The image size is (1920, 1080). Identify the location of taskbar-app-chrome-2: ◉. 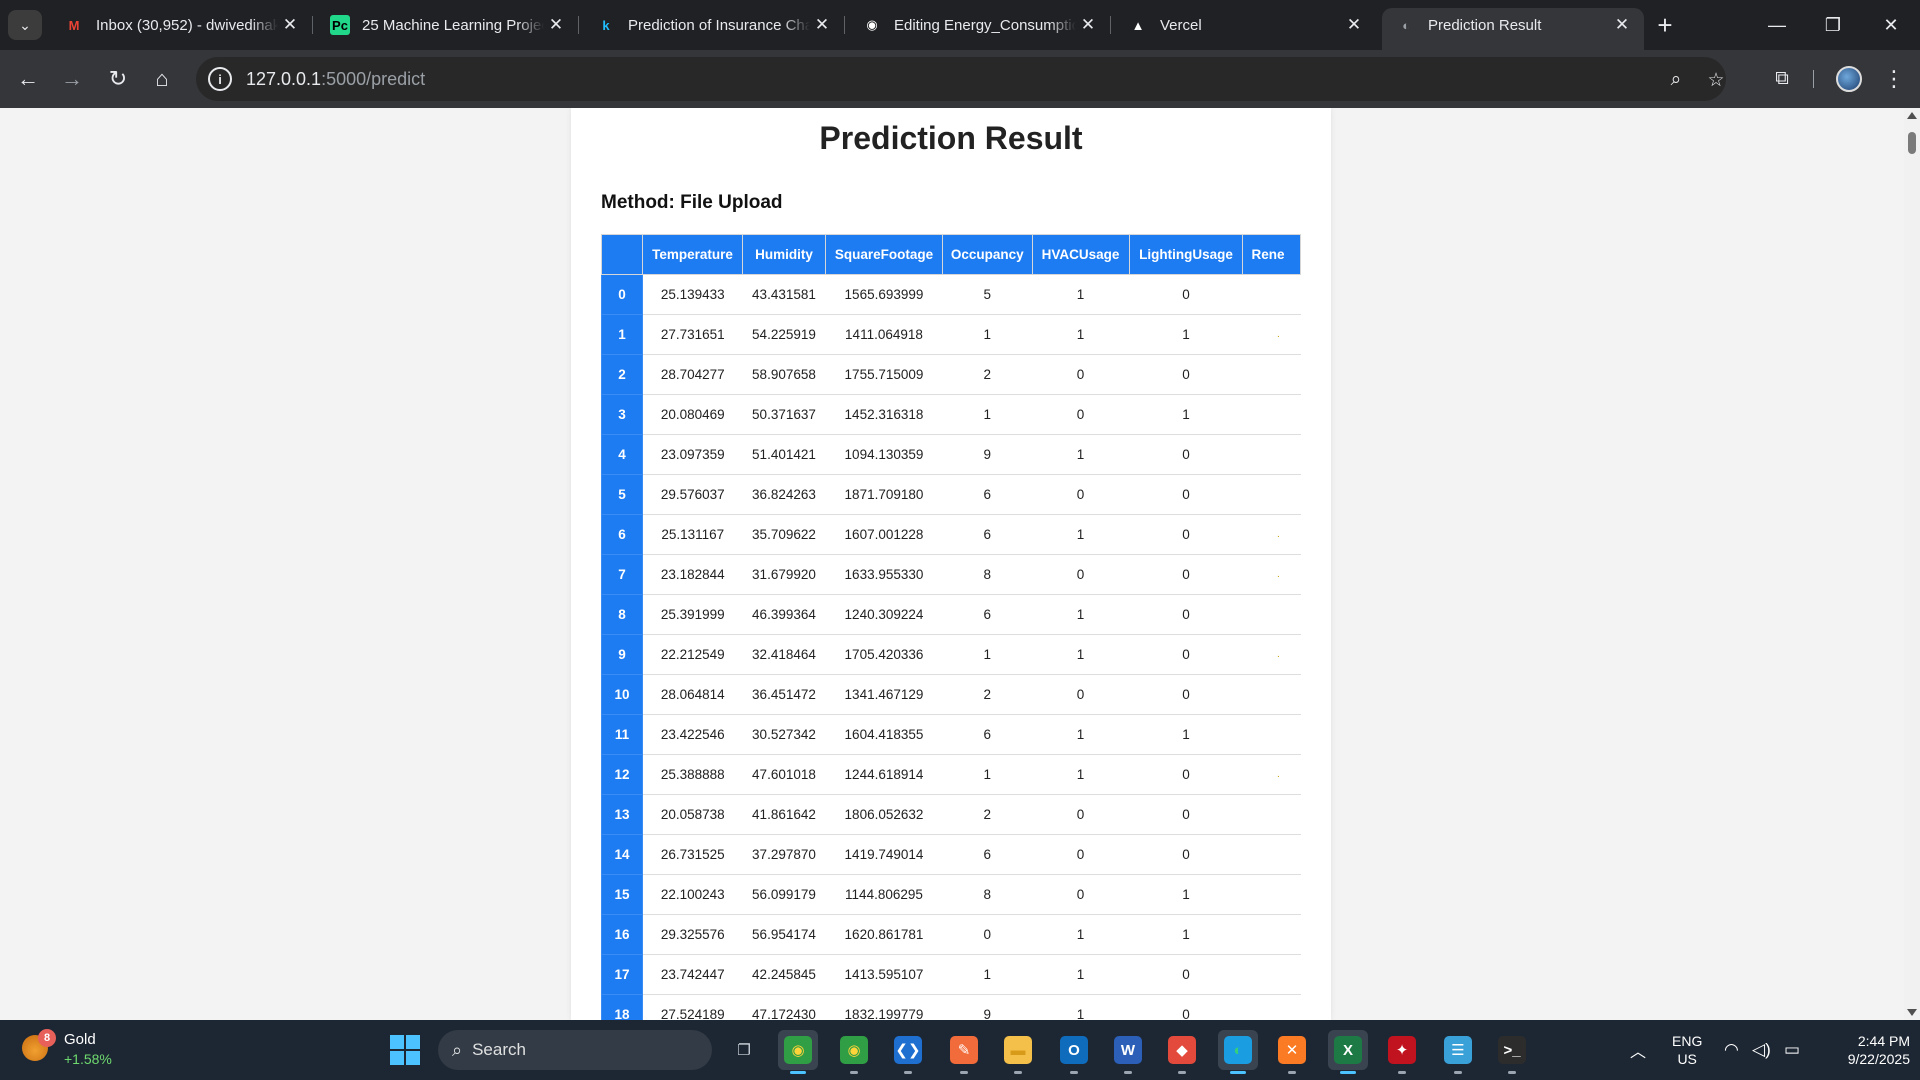
(854, 1052).